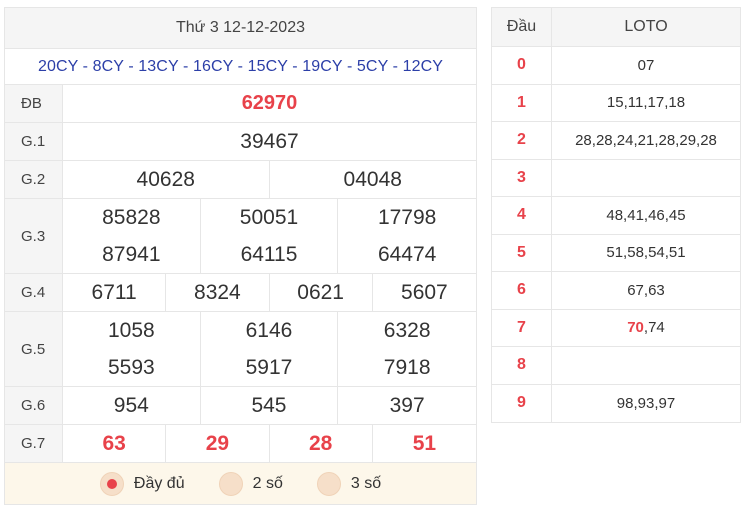  Describe the element at coordinates (646, 140) in the screenshot. I see `loto-values: 28,28,24,21,28,29,28` at that location.